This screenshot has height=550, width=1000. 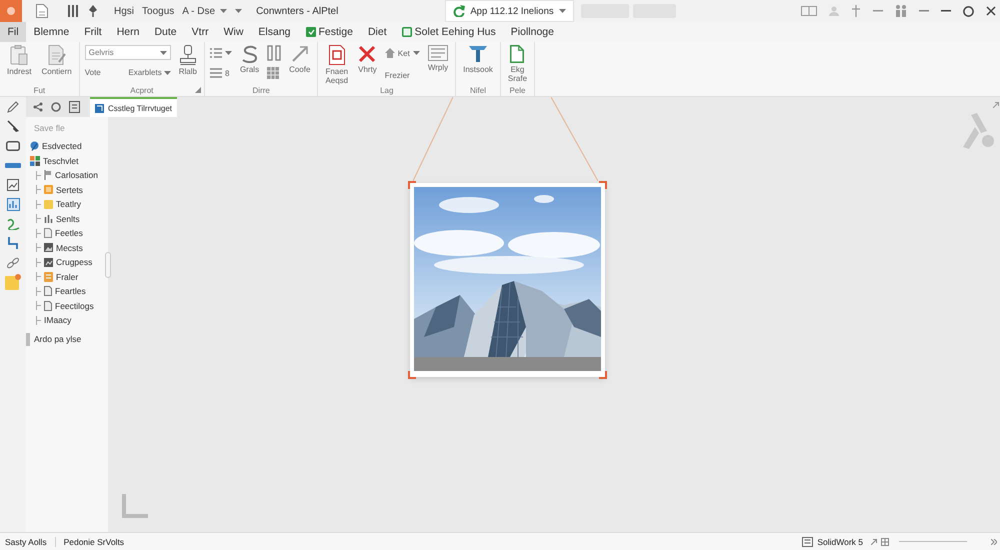 What do you see at coordinates (874, 541) in the screenshot?
I see `arrow-icon` at bounding box center [874, 541].